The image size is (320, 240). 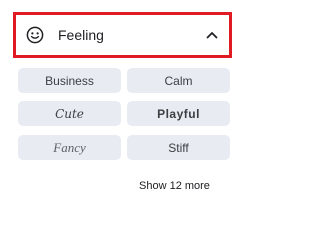 What do you see at coordinates (69, 80) in the screenshot?
I see `option-business: Business` at bounding box center [69, 80].